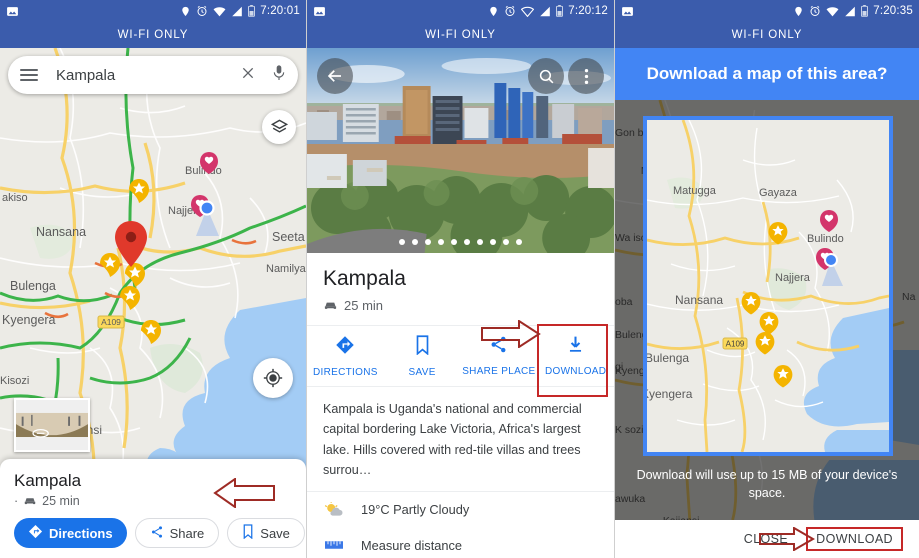 Image resolution: width=919 pixels, height=558 pixels. I want to click on streetview-thumbnail, so click(52, 425).